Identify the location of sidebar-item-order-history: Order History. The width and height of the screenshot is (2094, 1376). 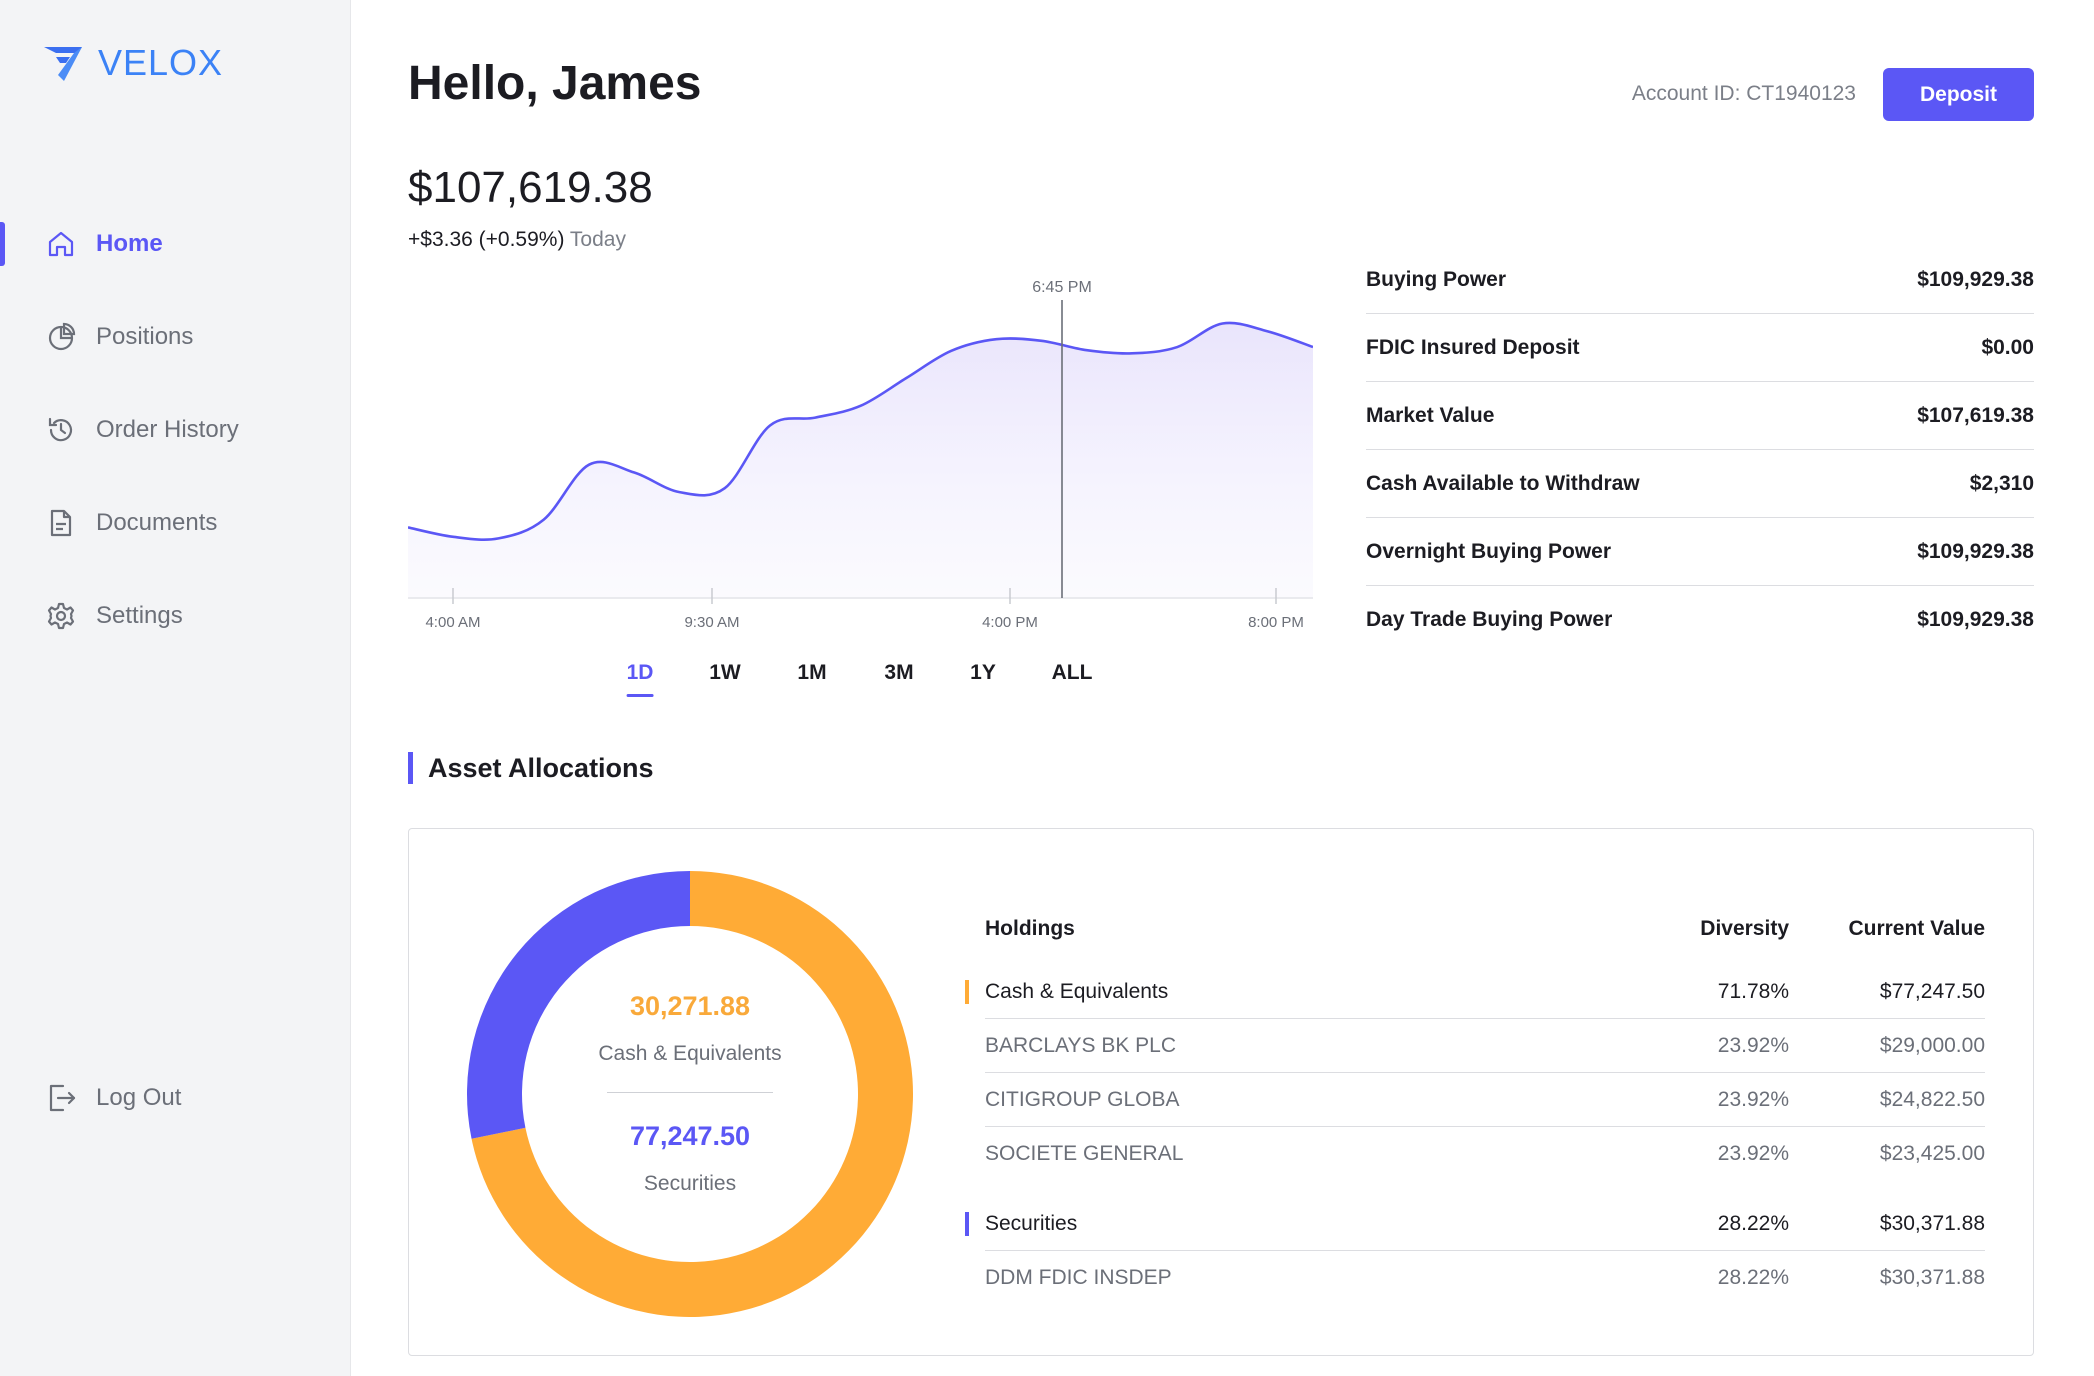
(175, 430).